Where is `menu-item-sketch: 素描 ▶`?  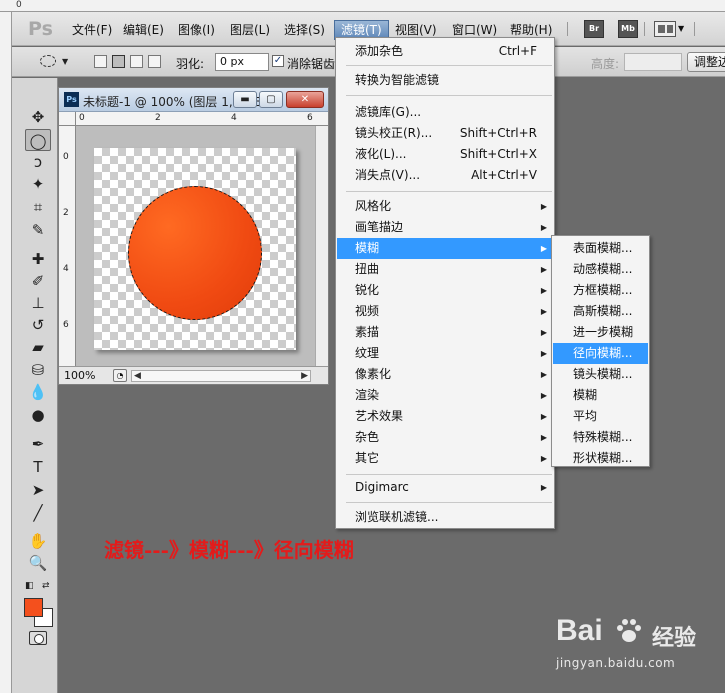
menu-item-sketch: 素描 ▶ is located at coordinates (445, 332).